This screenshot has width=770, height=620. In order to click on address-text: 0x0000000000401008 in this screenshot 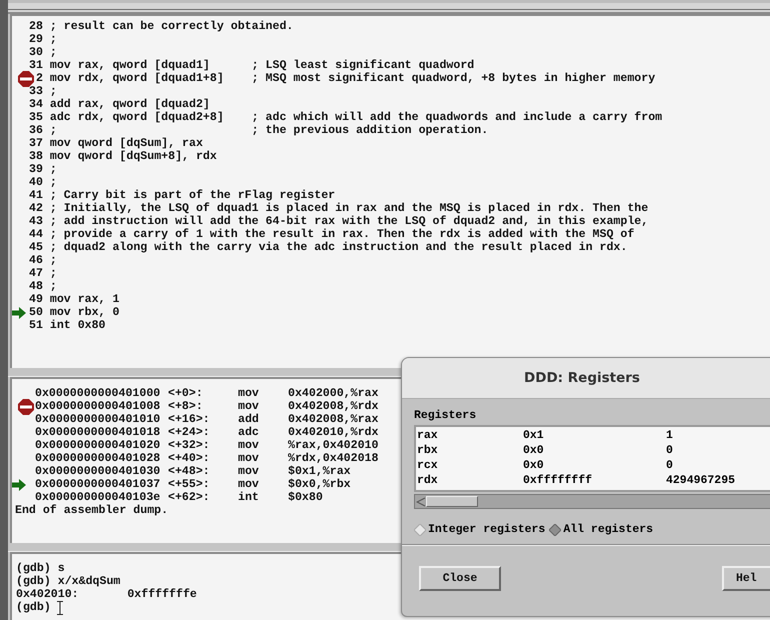, I will do `click(98, 406)`.